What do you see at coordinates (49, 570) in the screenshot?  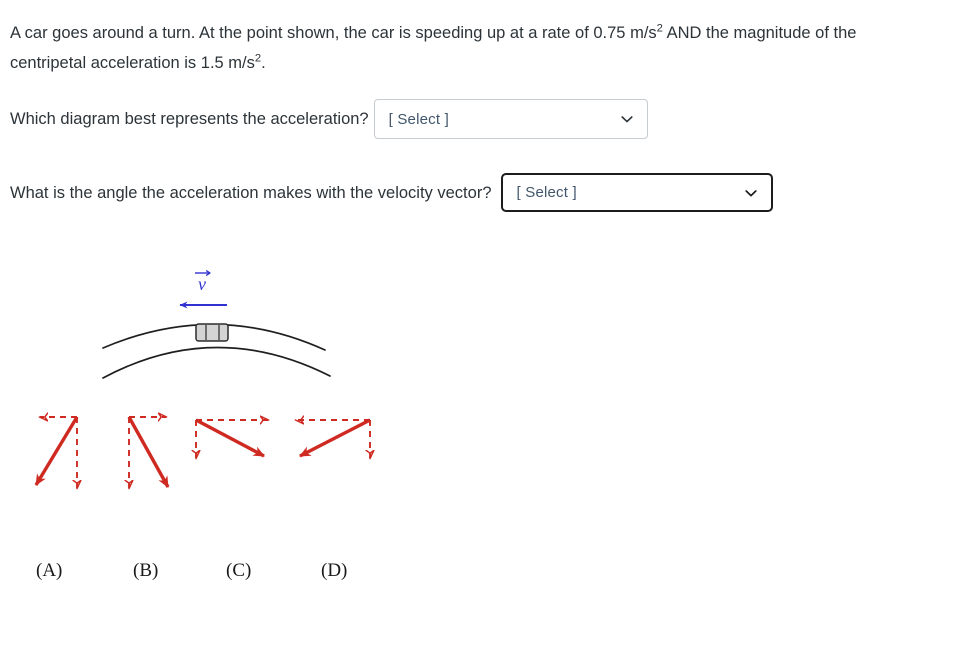 I see `option-label-a: (A)` at bounding box center [49, 570].